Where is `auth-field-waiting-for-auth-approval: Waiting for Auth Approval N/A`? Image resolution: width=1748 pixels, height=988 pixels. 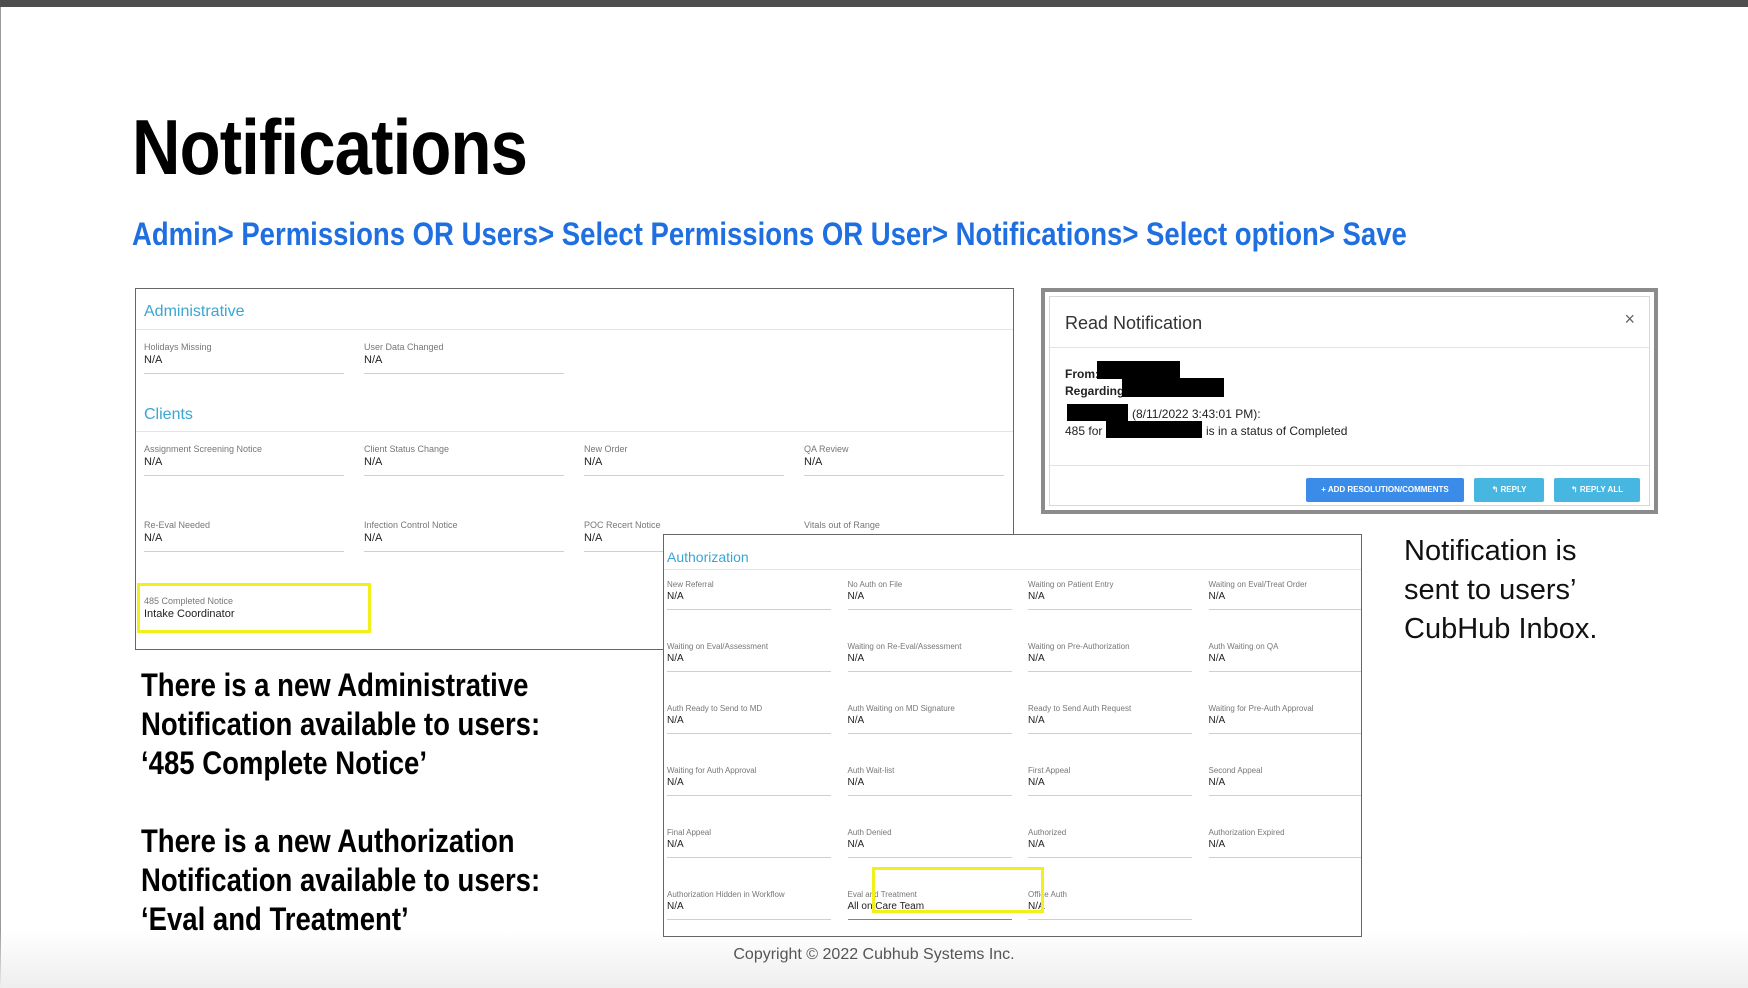
auth-field-waiting-for-auth-approval: Waiting for Auth Approval N/A is located at coordinates (749, 781).